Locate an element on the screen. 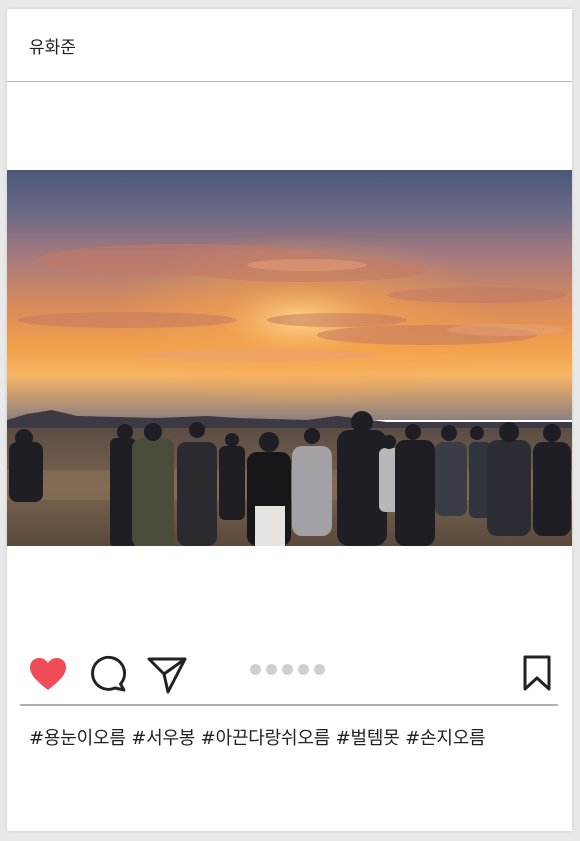 This screenshot has width=580, height=841. bookmark-icon is located at coordinates (537, 673).